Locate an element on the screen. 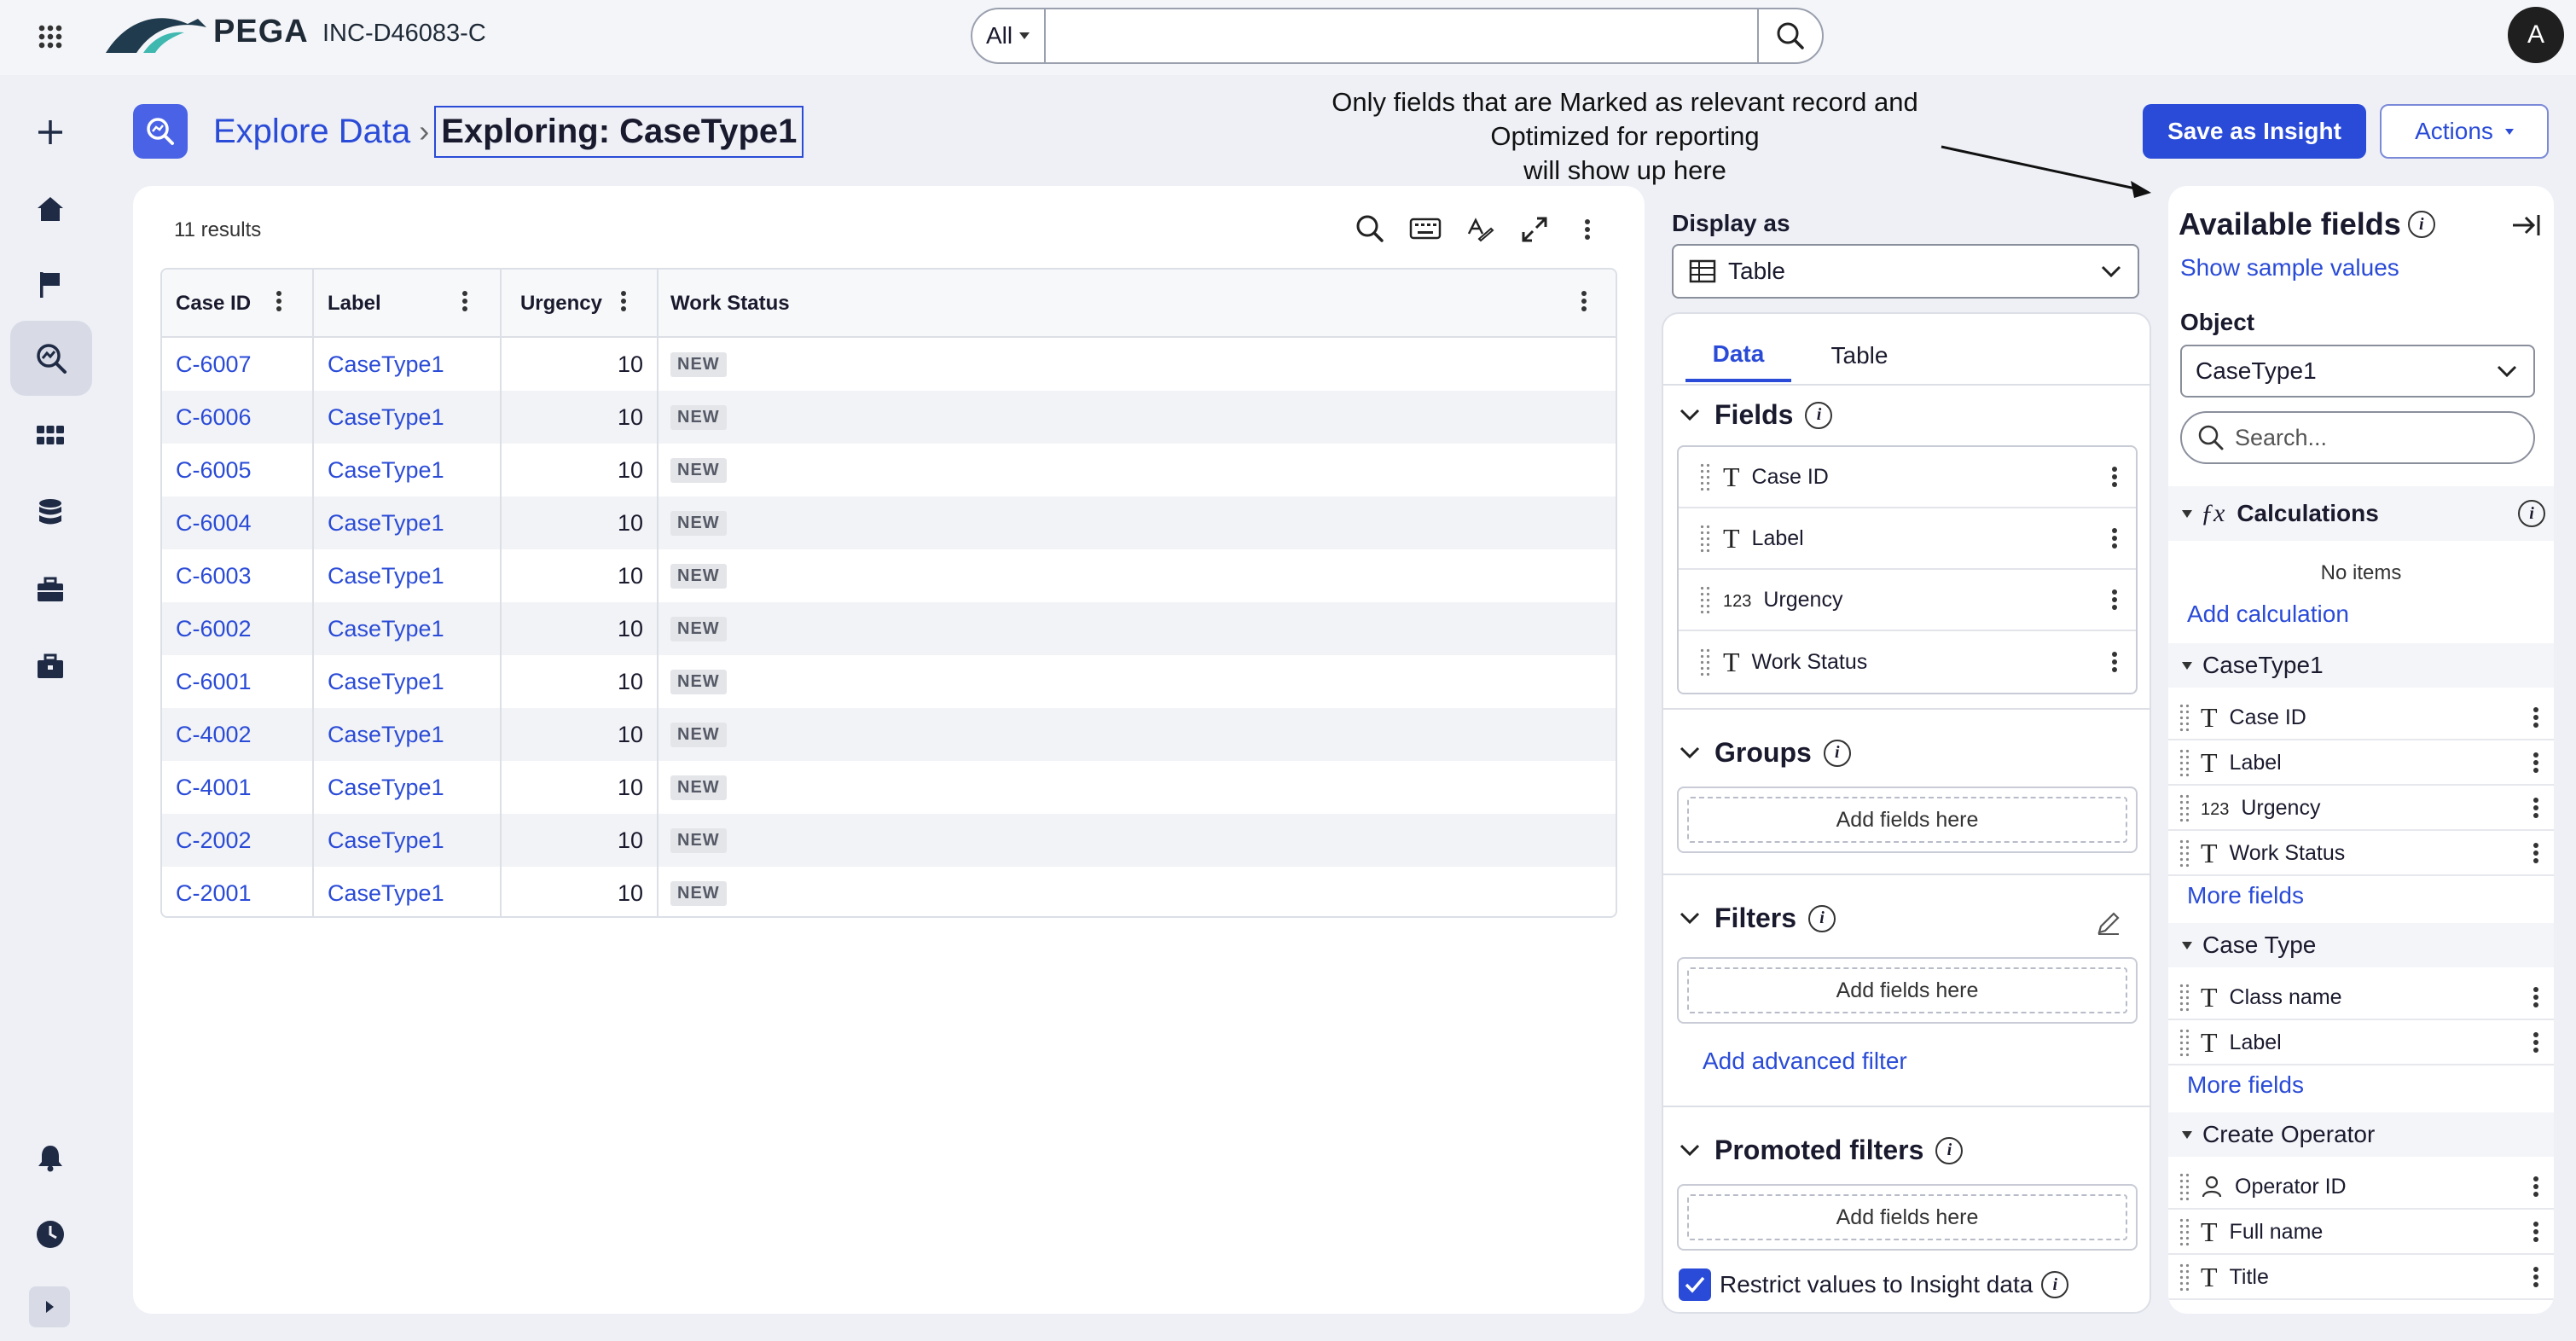  table-row: C-2001 CaseType1 10 NEW is located at coordinates (889, 891).